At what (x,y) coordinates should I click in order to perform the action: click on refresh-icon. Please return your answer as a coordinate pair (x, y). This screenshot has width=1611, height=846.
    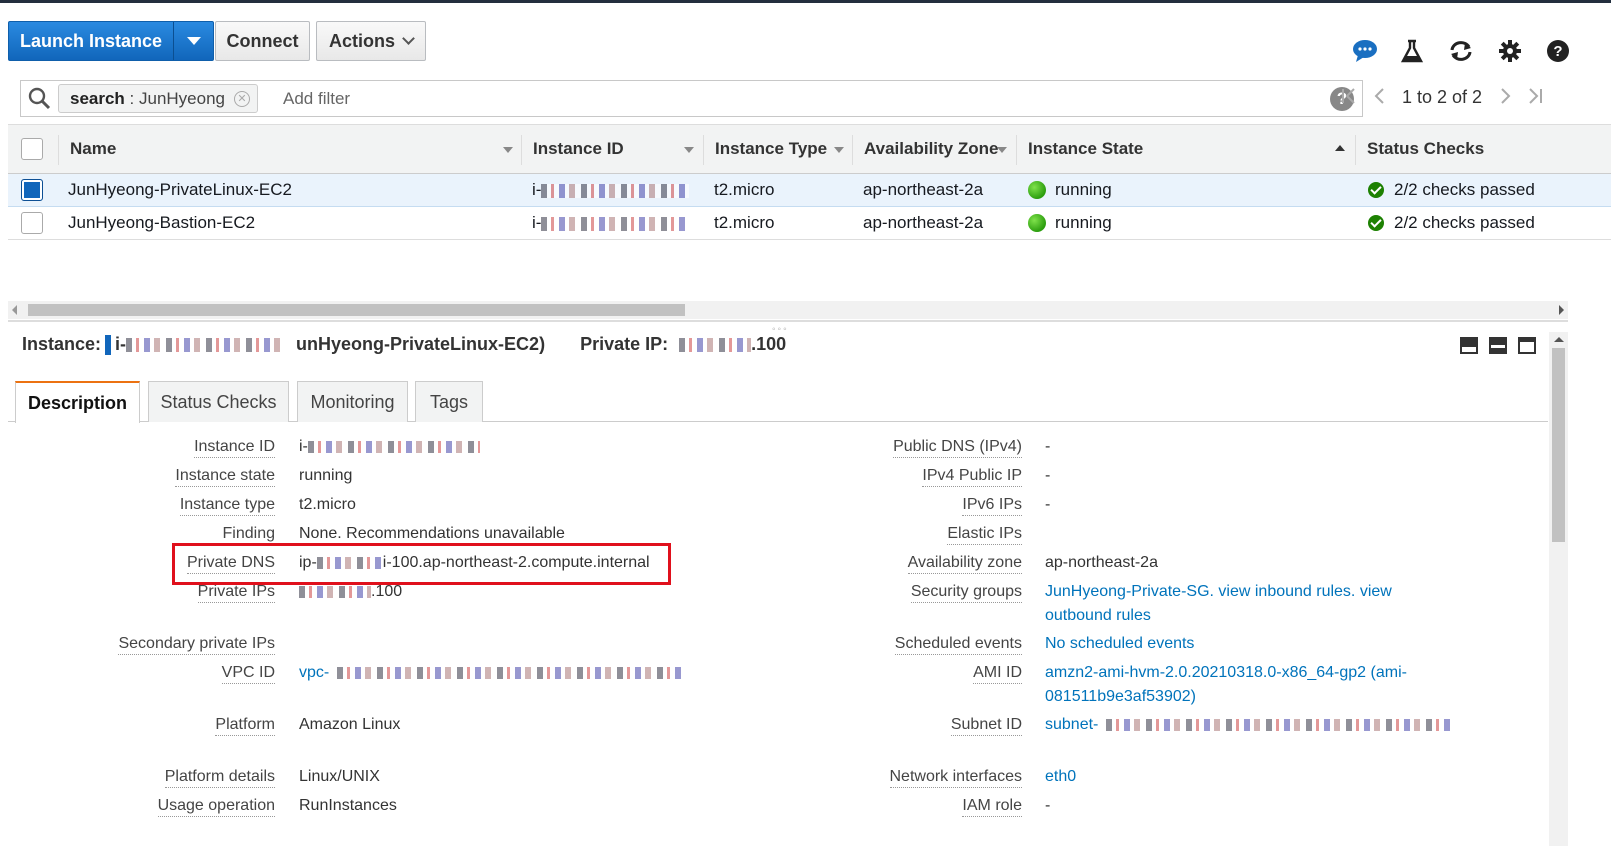
    Looking at the image, I should click on (1461, 51).